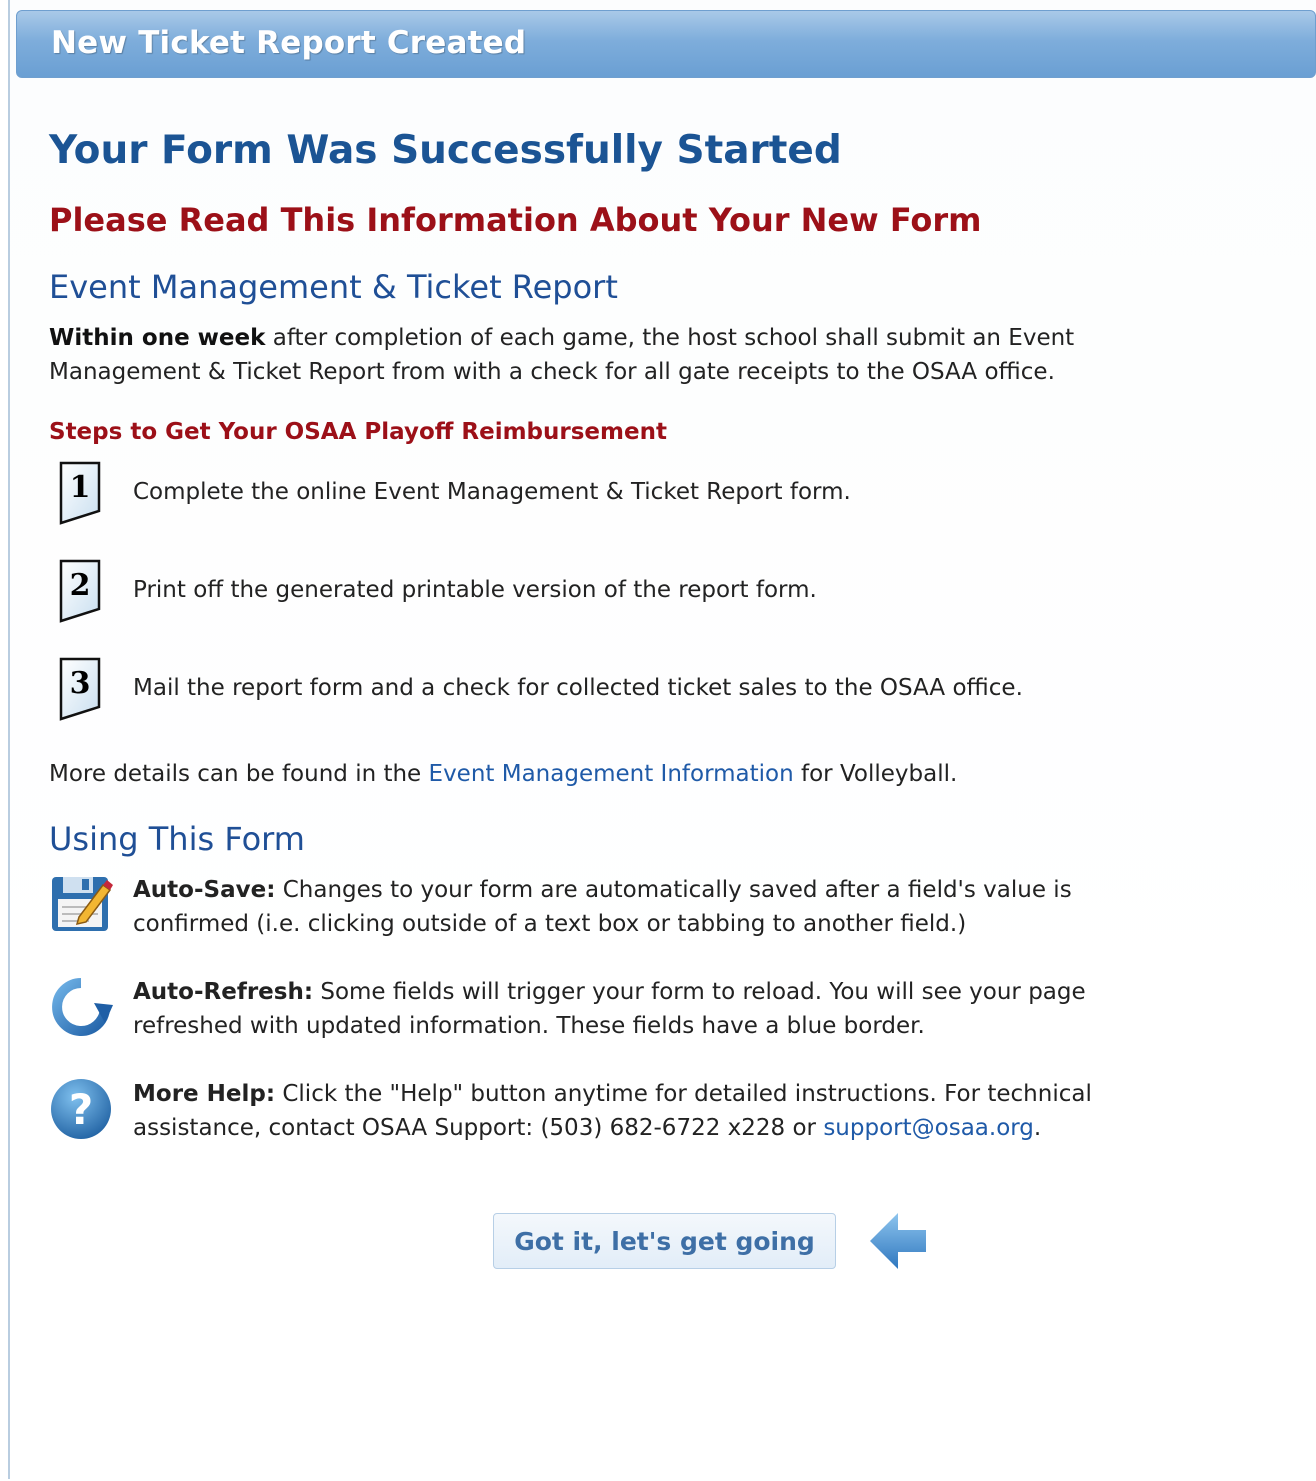 This screenshot has width=1316, height=1481. Describe the element at coordinates (445, 150) in the screenshot. I see `page-title: Your Form Was Successfully Started` at that location.